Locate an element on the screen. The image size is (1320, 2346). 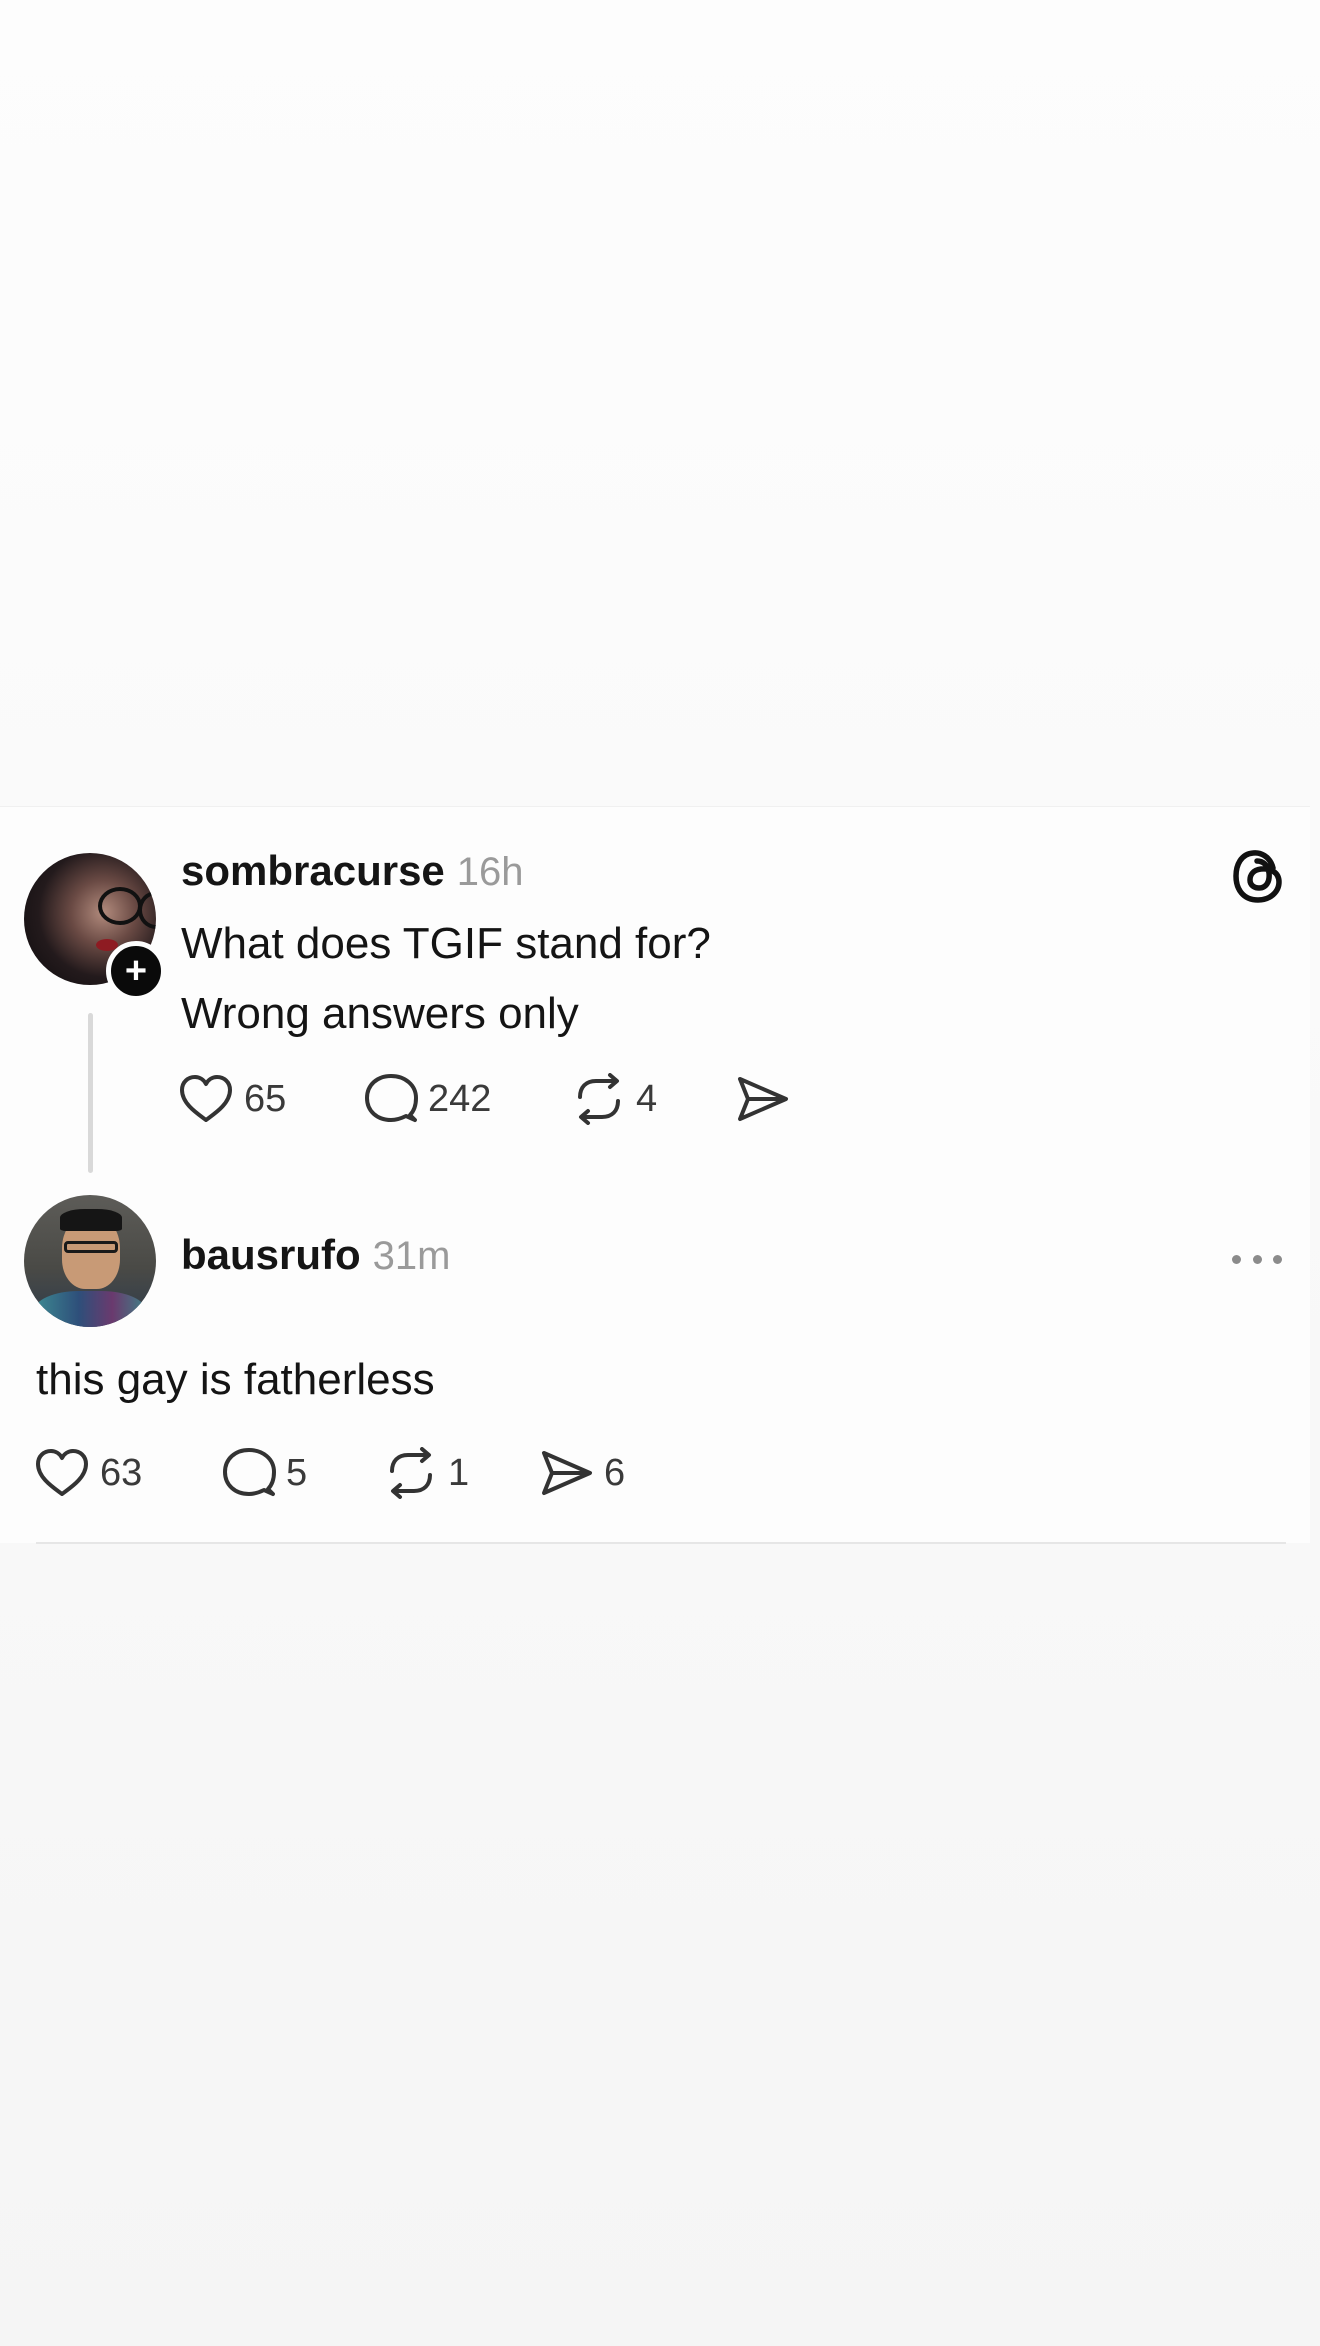
repost-count: 4 is located at coordinates (647, 1098).